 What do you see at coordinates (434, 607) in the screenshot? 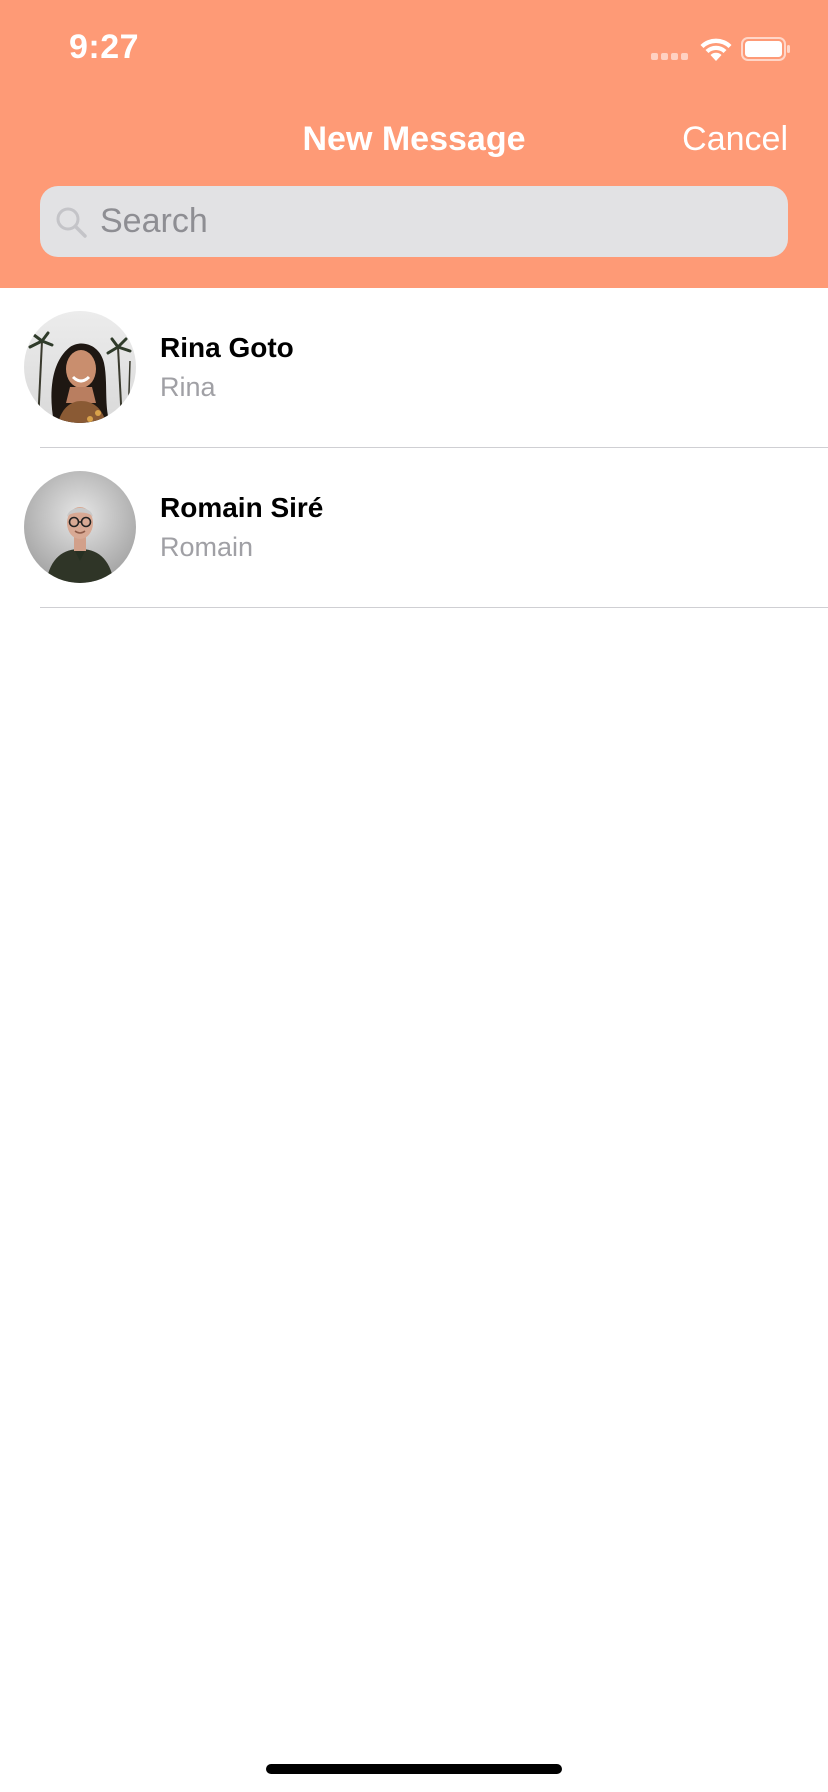
I see `divider` at bounding box center [434, 607].